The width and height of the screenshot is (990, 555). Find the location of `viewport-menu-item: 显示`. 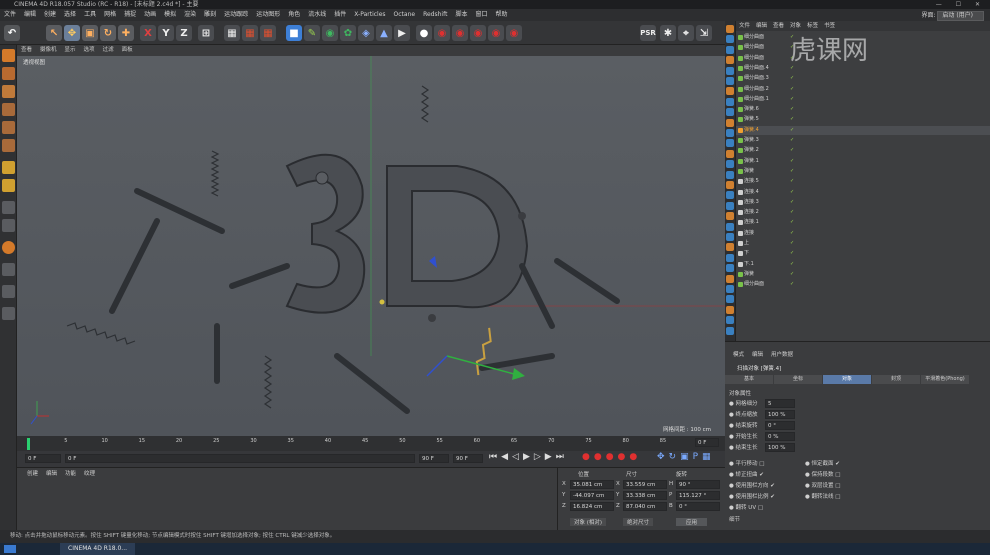

viewport-menu-item: 显示 is located at coordinates (70, 50).